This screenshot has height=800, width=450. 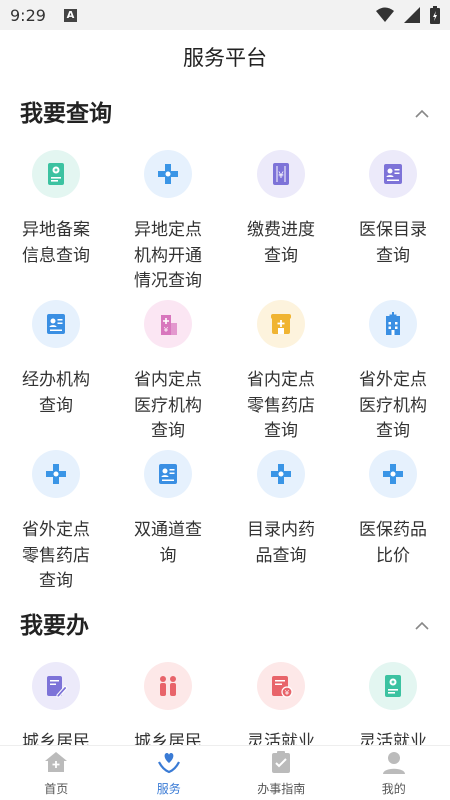 What do you see at coordinates (54, 626) in the screenshot?
I see `do-section-title: 我要办` at bounding box center [54, 626].